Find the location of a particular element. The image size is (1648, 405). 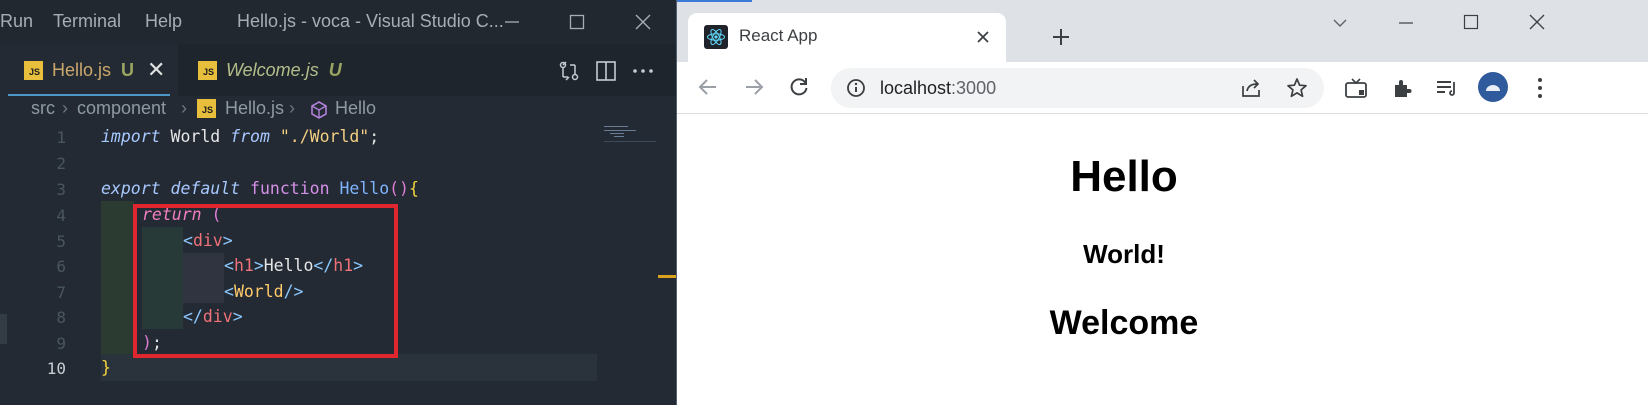

more-menu-icon is located at coordinates (1540, 88).